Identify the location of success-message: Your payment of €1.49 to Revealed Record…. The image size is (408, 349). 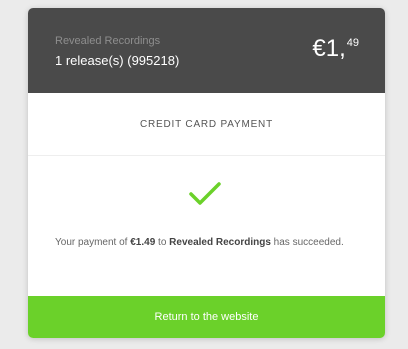
(207, 243).